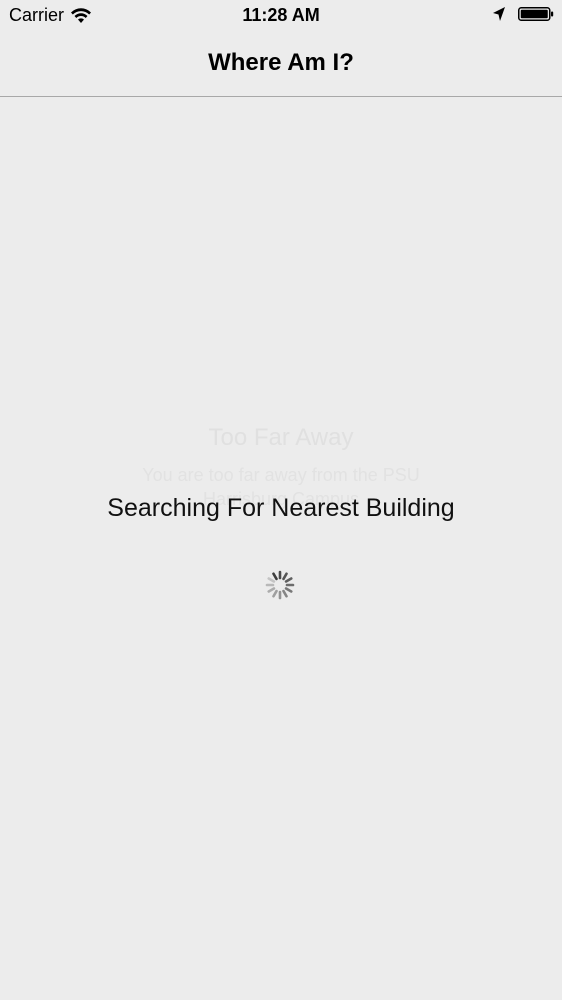 The image size is (562, 1000). Describe the element at coordinates (281, 437) in the screenshot. I see `too-far-away-title: Too Far Away` at that location.